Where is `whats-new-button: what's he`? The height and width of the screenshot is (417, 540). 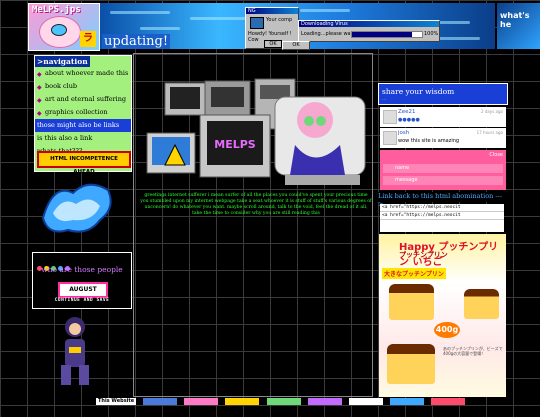 whats-new-button: what's he is located at coordinates (518, 26).